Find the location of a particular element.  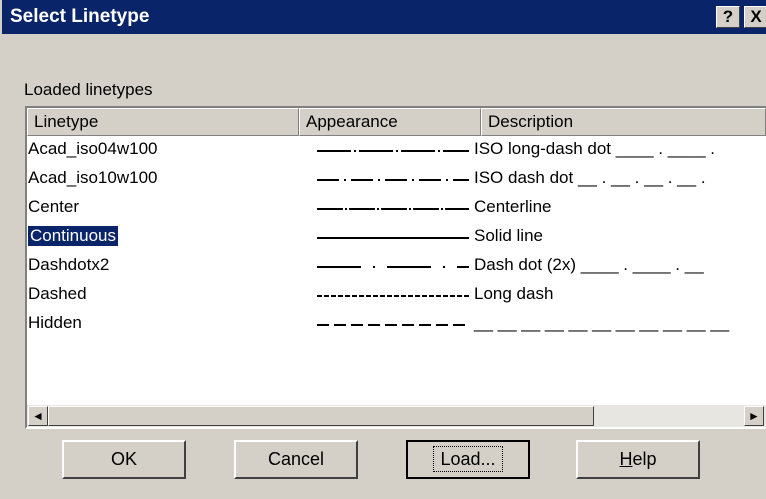

help-button: Help is located at coordinates (638, 459).